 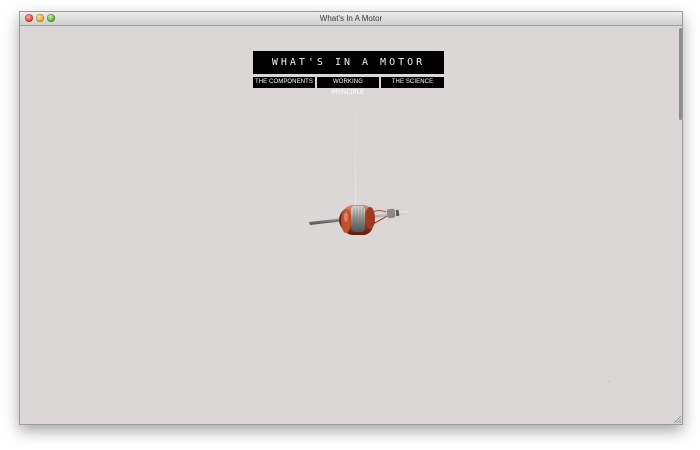 What do you see at coordinates (284, 82) in the screenshot?
I see `nav-the-components: THE COMPONENTS` at bounding box center [284, 82].